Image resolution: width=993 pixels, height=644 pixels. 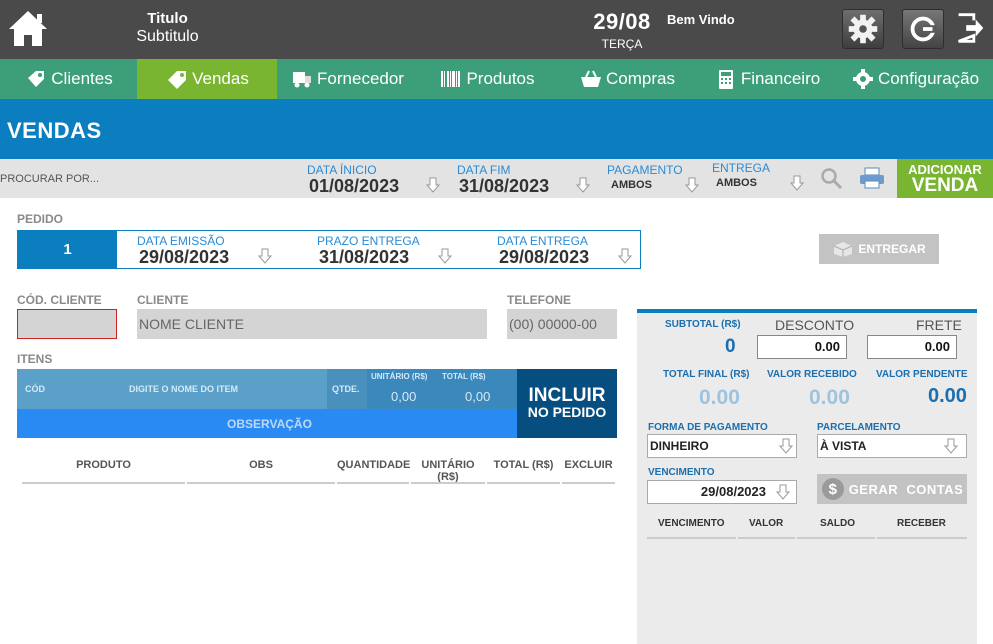 What do you see at coordinates (544, 257) in the screenshot?
I see `entrega-date-value: 29/08/2023` at bounding box center [544, 257].